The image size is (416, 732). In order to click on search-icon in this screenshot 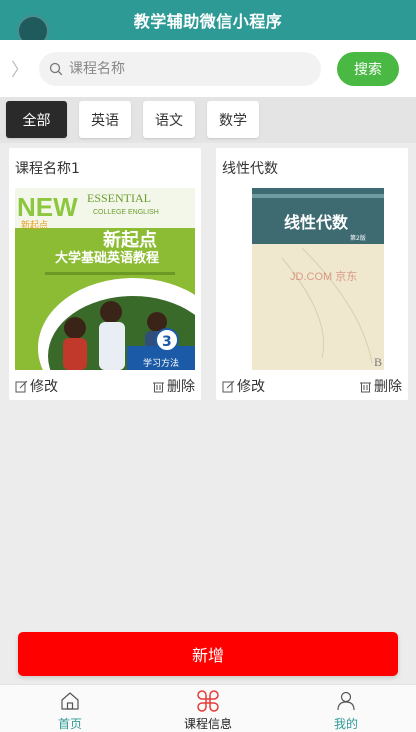, I will do `click(56, 69)`.